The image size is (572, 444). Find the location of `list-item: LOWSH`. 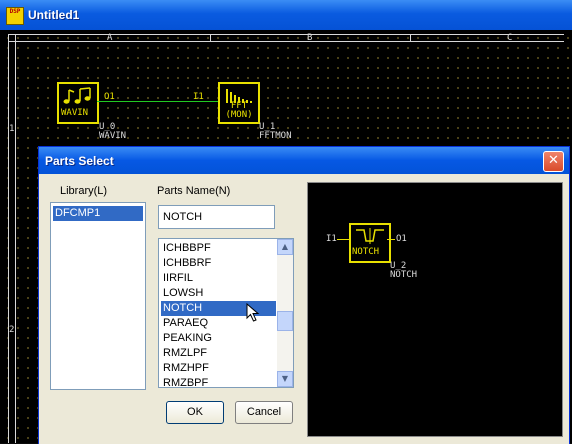

list-item: LOWSH is located at coordinates (218, 293).